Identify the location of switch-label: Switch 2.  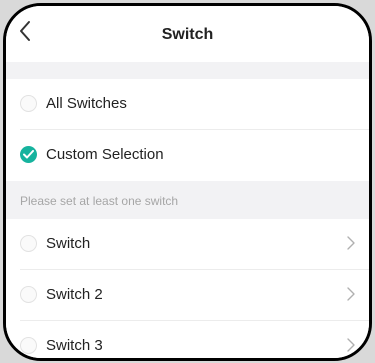
(74, 294).